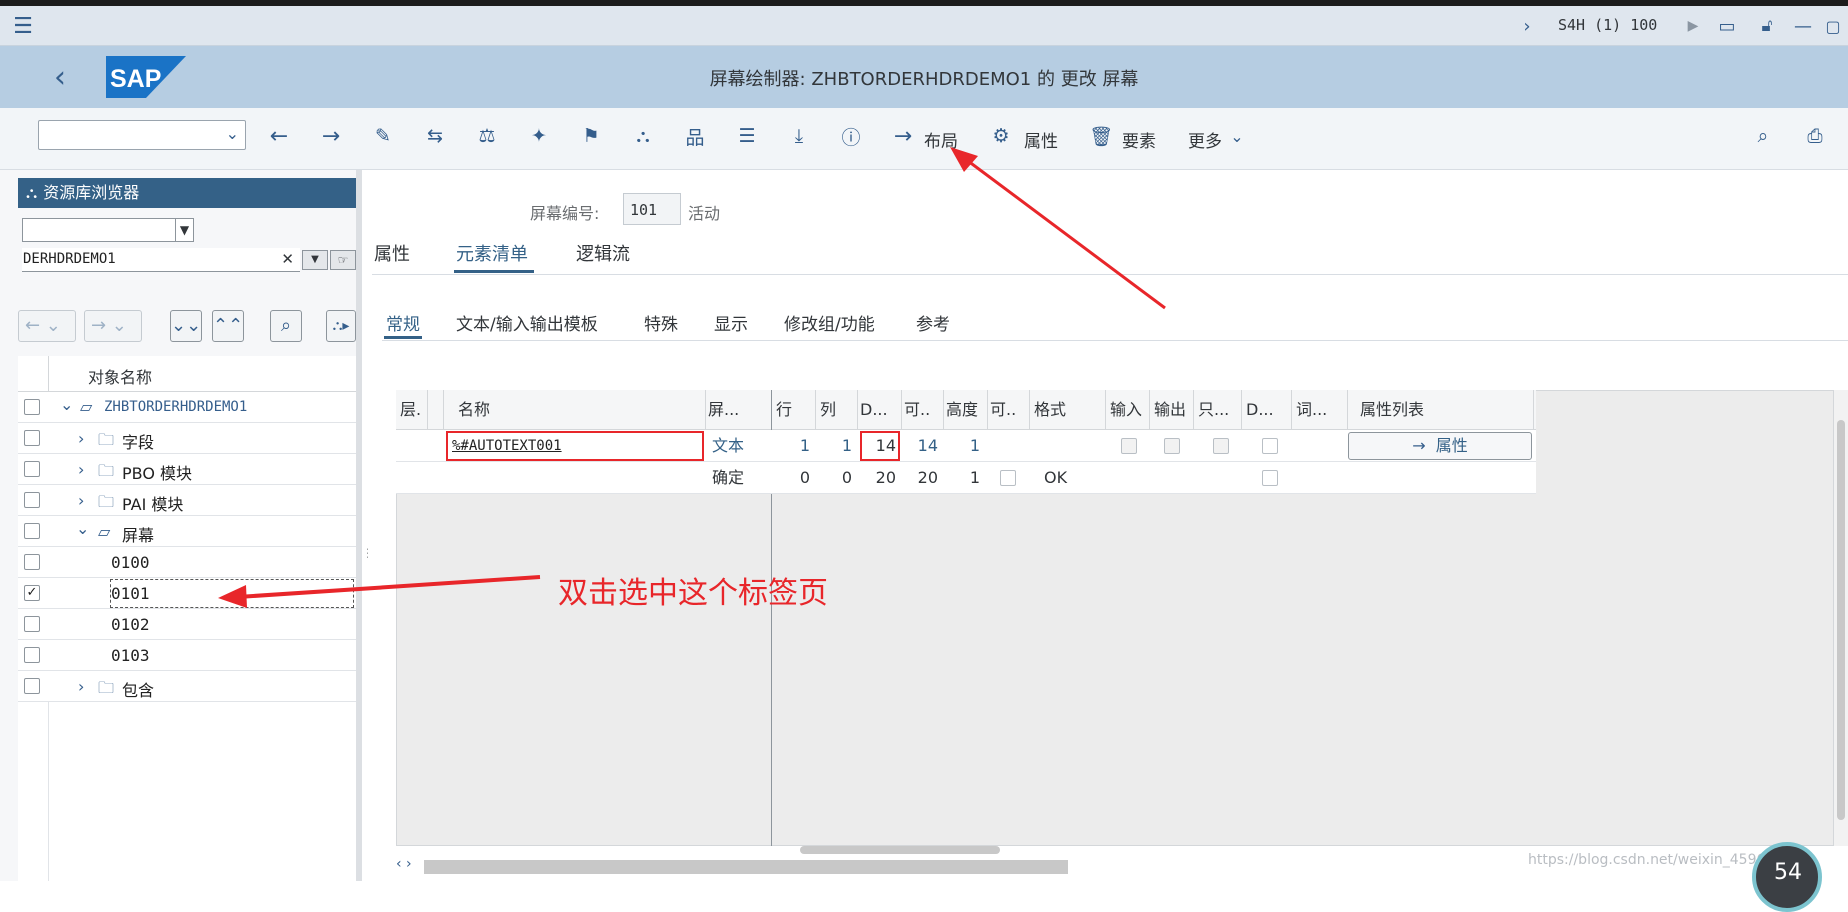  I want to click on progress-badge: 54, so click(1787, 877).